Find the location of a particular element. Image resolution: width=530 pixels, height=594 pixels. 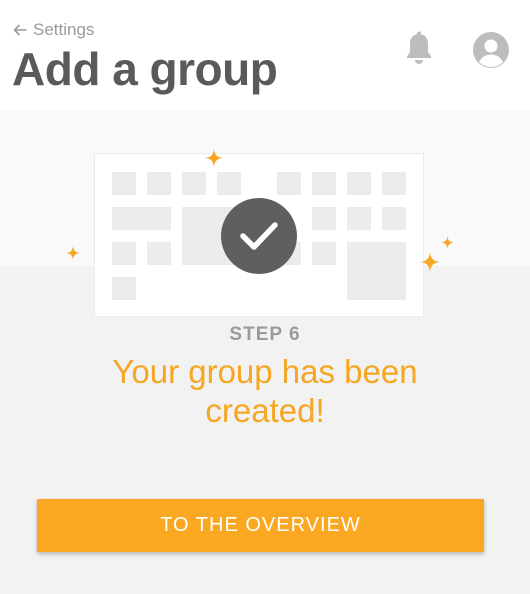

to-overview-button: TO THE OVERVIEW is located at coordinates (260, 525).